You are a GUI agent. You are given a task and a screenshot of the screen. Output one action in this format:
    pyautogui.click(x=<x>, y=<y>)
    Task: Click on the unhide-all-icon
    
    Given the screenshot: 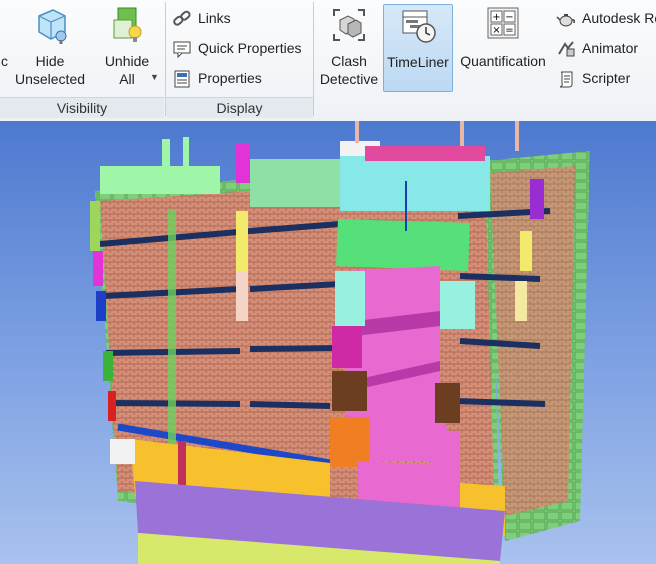 What is the action you would take?
    pyautogui.click(x=127, y=24)
    